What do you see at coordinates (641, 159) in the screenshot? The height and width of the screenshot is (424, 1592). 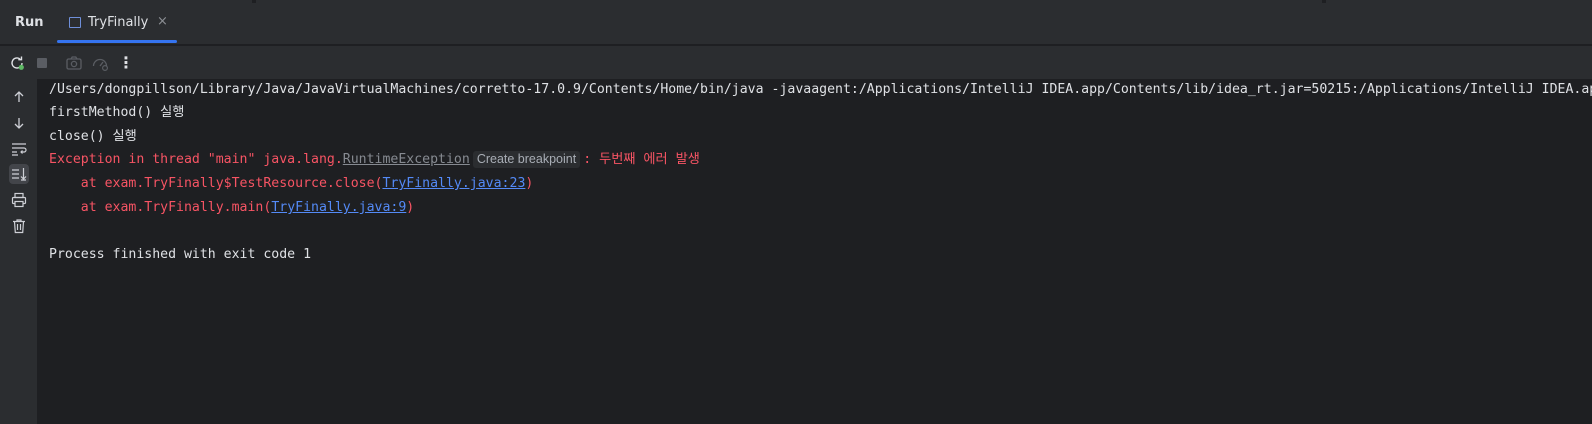 I see `exception-message: : 두번째 에러 발생` at bounding box center [641, 159].